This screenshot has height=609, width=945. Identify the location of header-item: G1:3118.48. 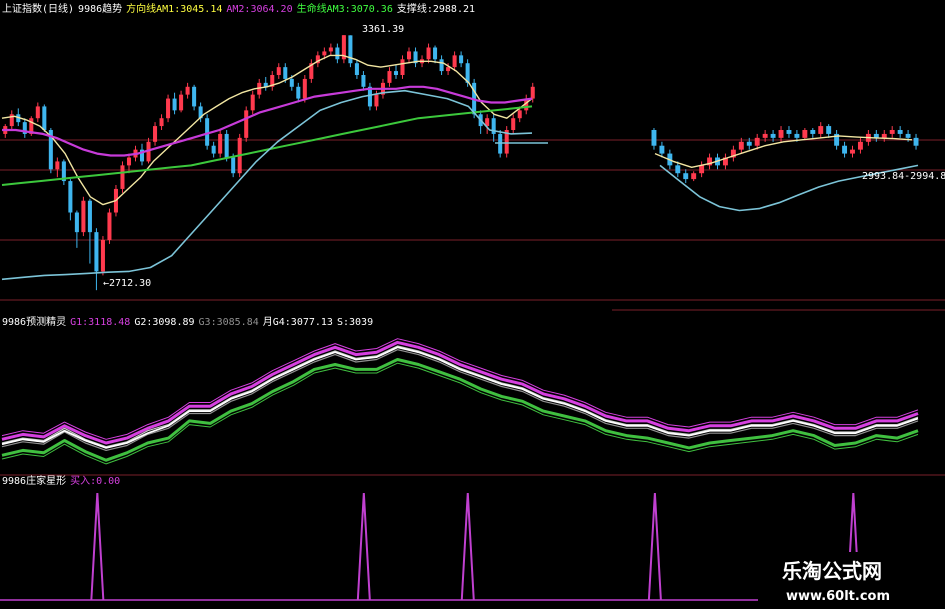
(100, 322).